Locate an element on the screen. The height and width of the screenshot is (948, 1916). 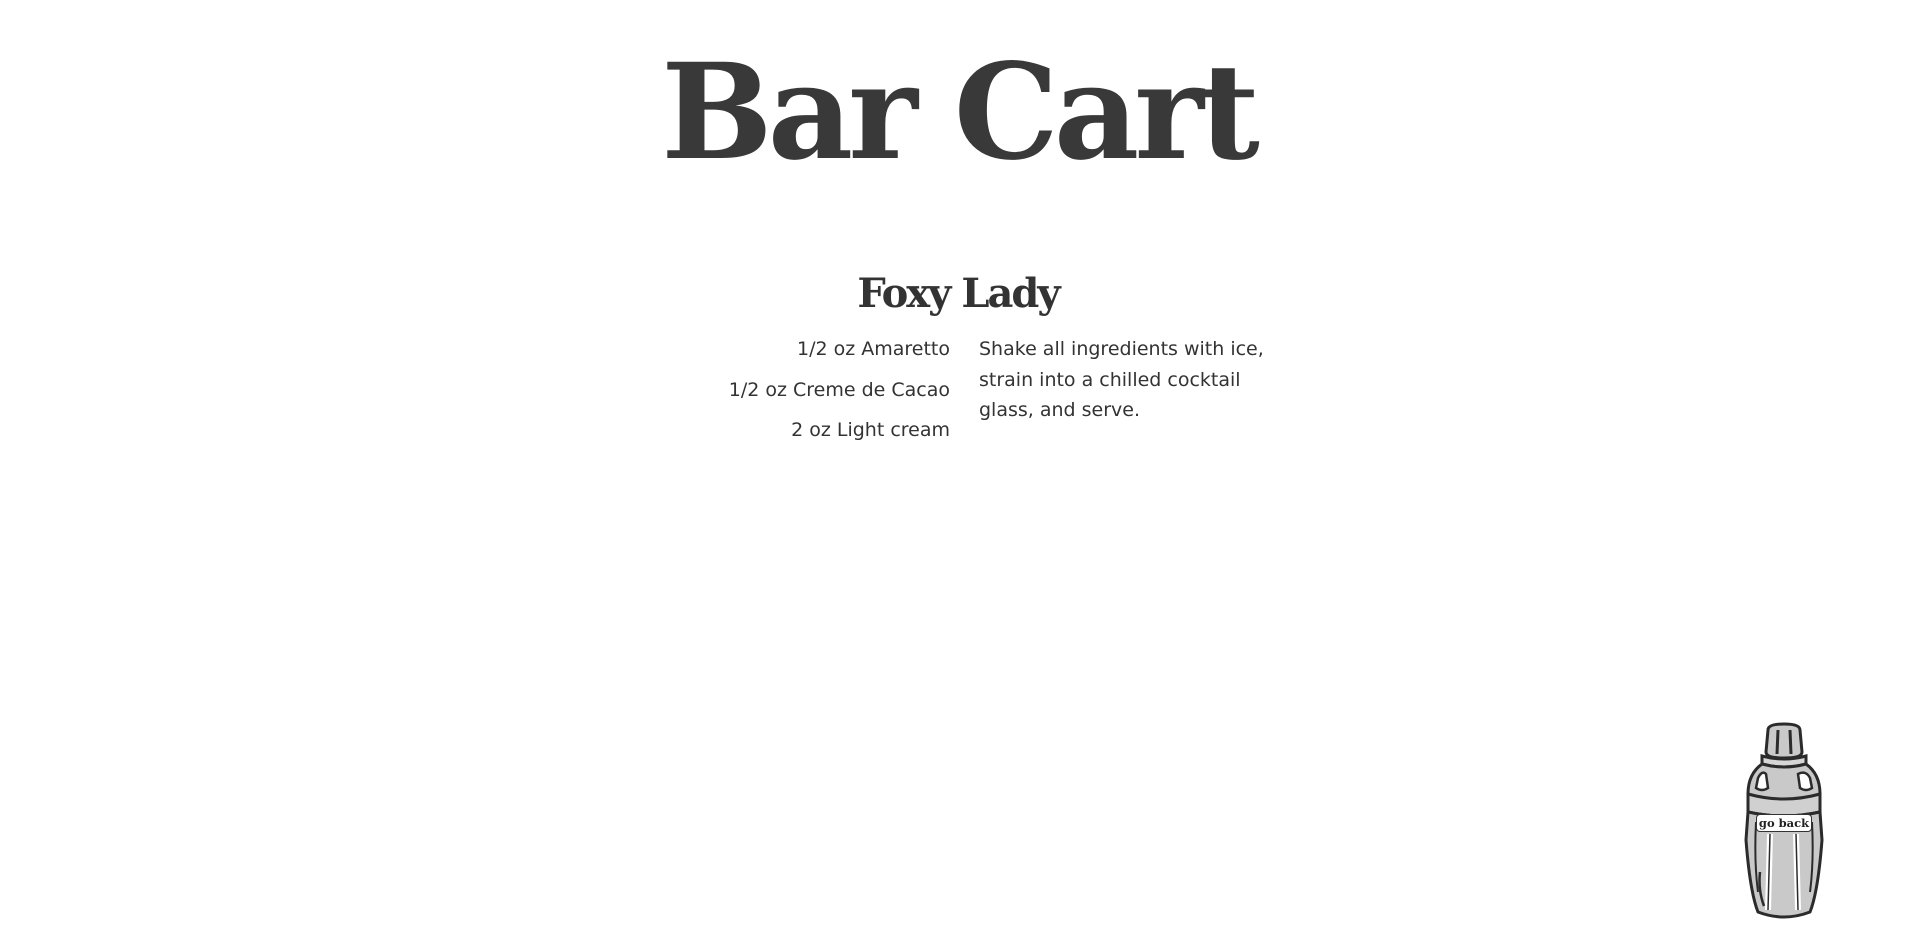
ingredient-item: 1/2 oz Creme de Cacao is located at coordinates (839, 389).